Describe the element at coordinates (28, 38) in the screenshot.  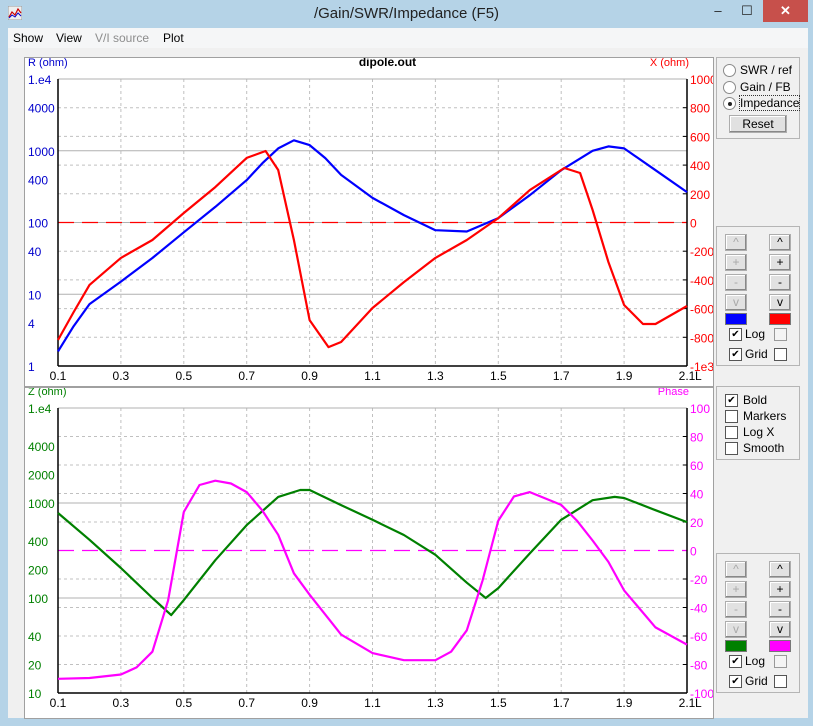
I see `menu-show: Show` at that location.